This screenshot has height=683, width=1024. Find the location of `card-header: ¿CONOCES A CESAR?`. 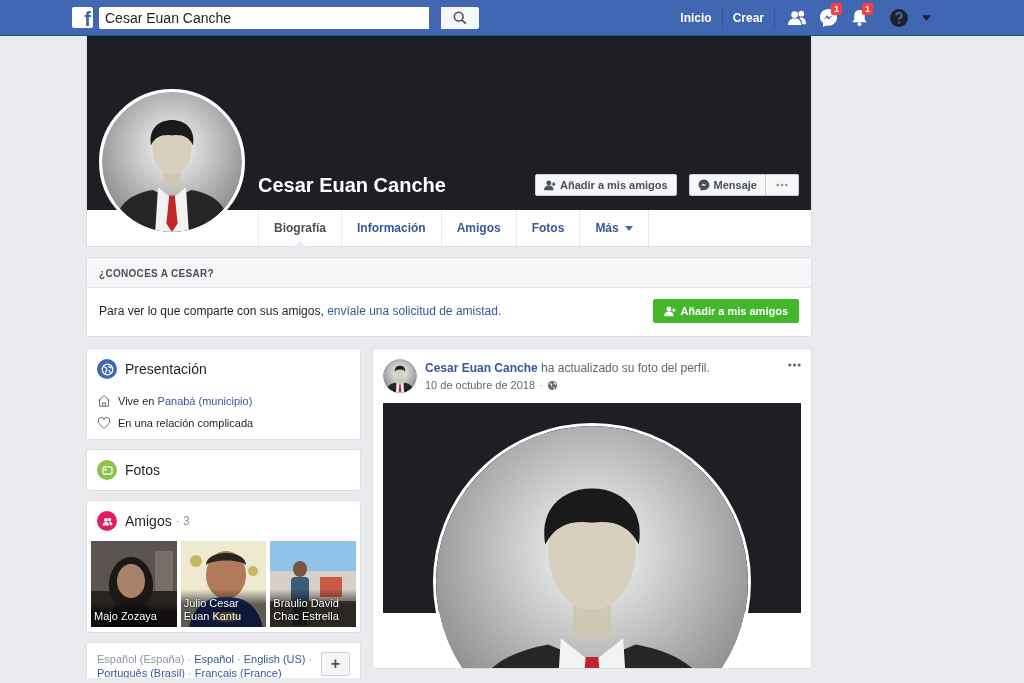

card-header: ¿CONOCES A CESAR? is located at coordinates (449, 273).